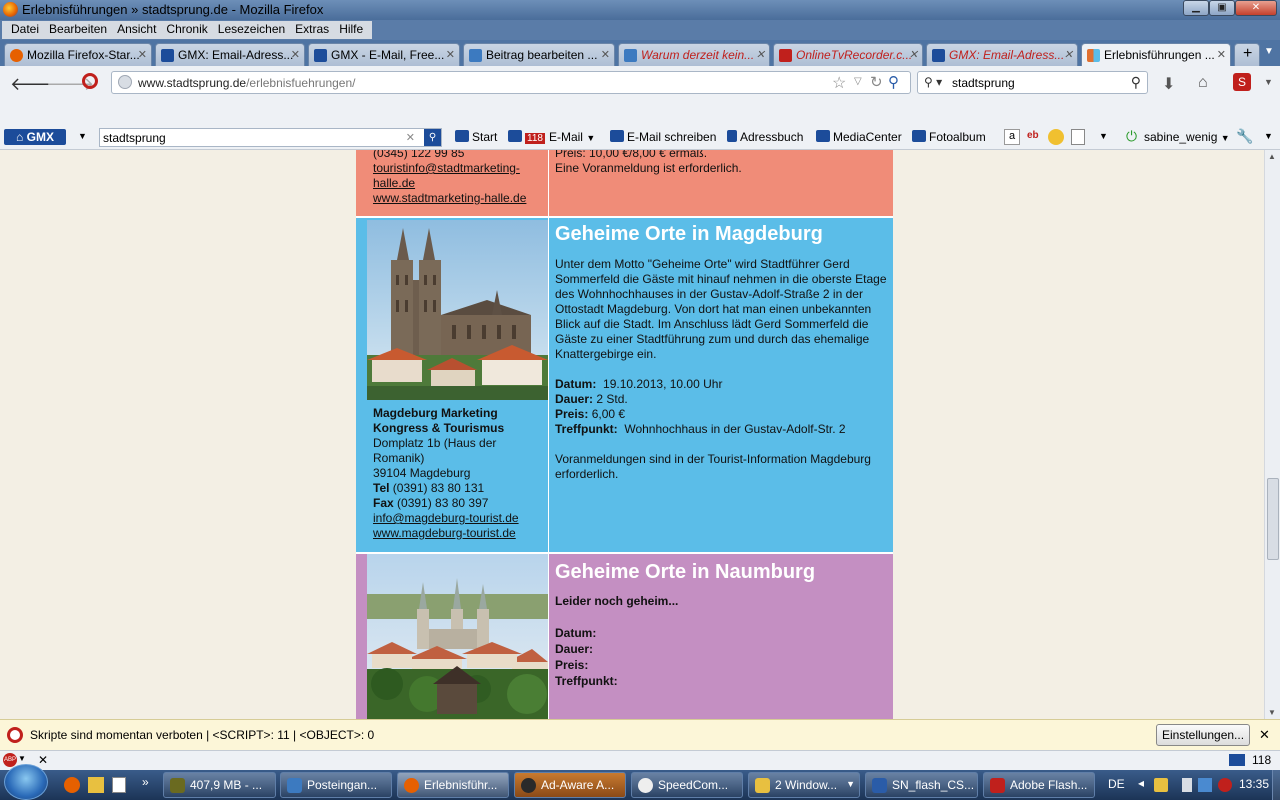 This screenshot has height=800, width=1280. Describe the element at coordinates (1131, 136) in the screenshot. I see `power-icon: ⏻` at that location.